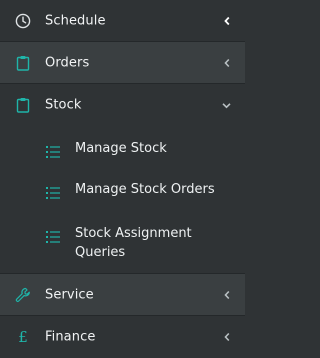 This screenshot has width=320, height=358. What do you see at coordinates (23, 21) in the screenshot?
I see `clock-icon` at bounding box center [23, 21].